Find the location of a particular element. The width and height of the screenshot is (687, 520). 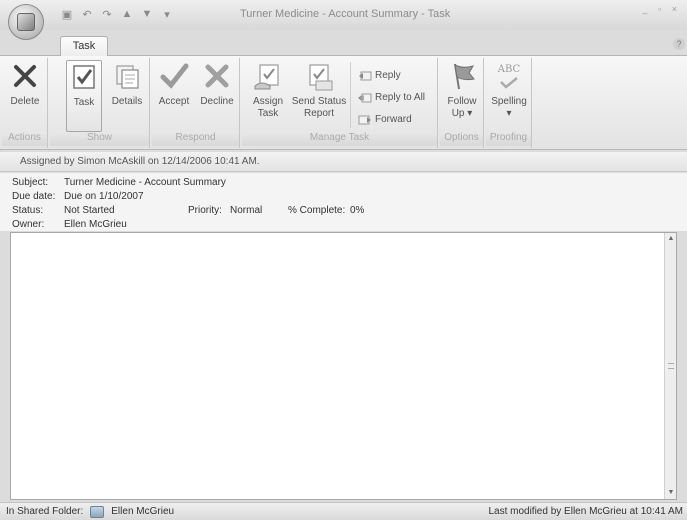

percent-complete-value: 0% is located at coordinates (357, 210).